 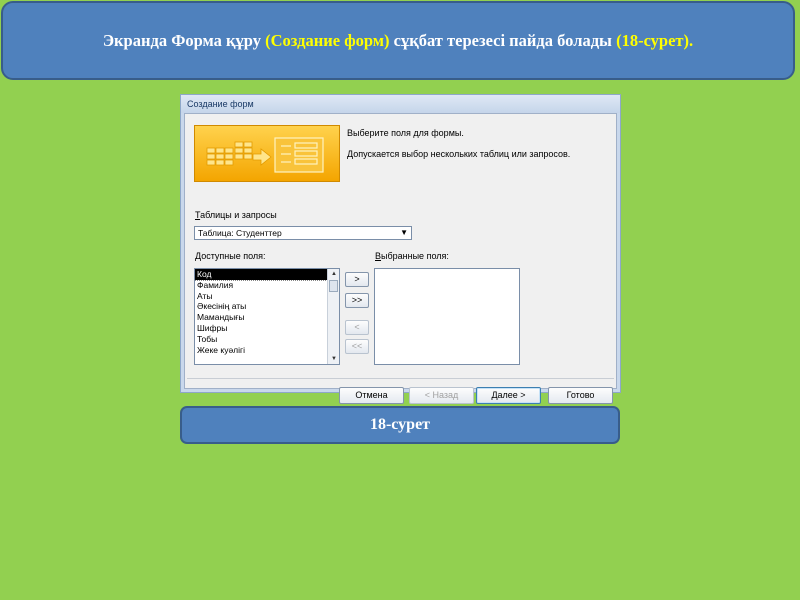 What do you see at coordinates (357, 327) in the screenshot?
I see `remove-field-button: <` at bounding box center [357, 327].